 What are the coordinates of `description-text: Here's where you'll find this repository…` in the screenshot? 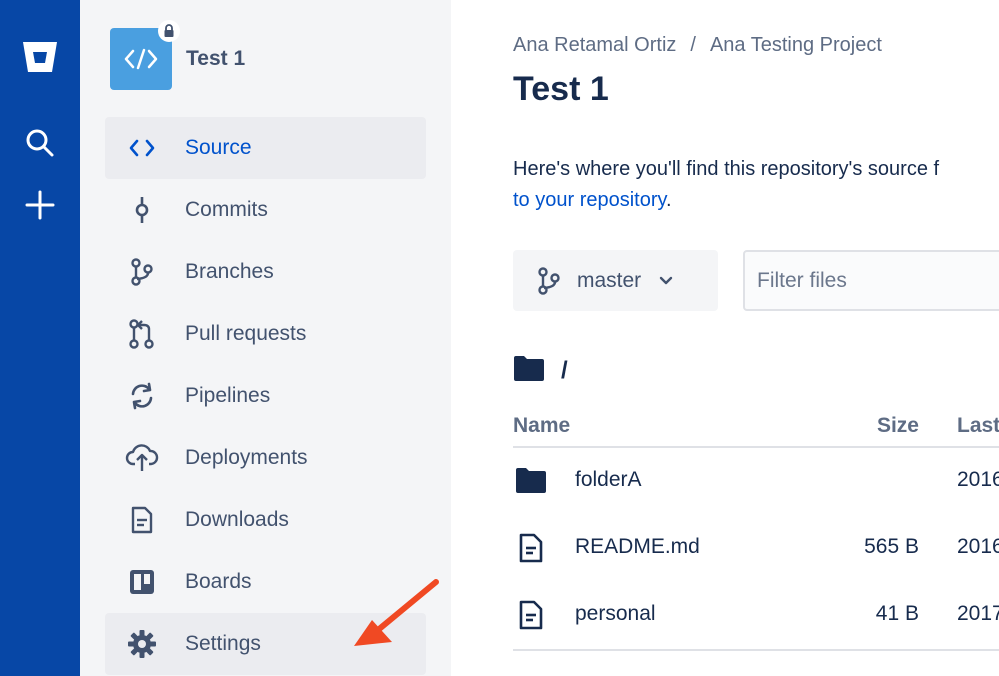 It's located at (726, 169).